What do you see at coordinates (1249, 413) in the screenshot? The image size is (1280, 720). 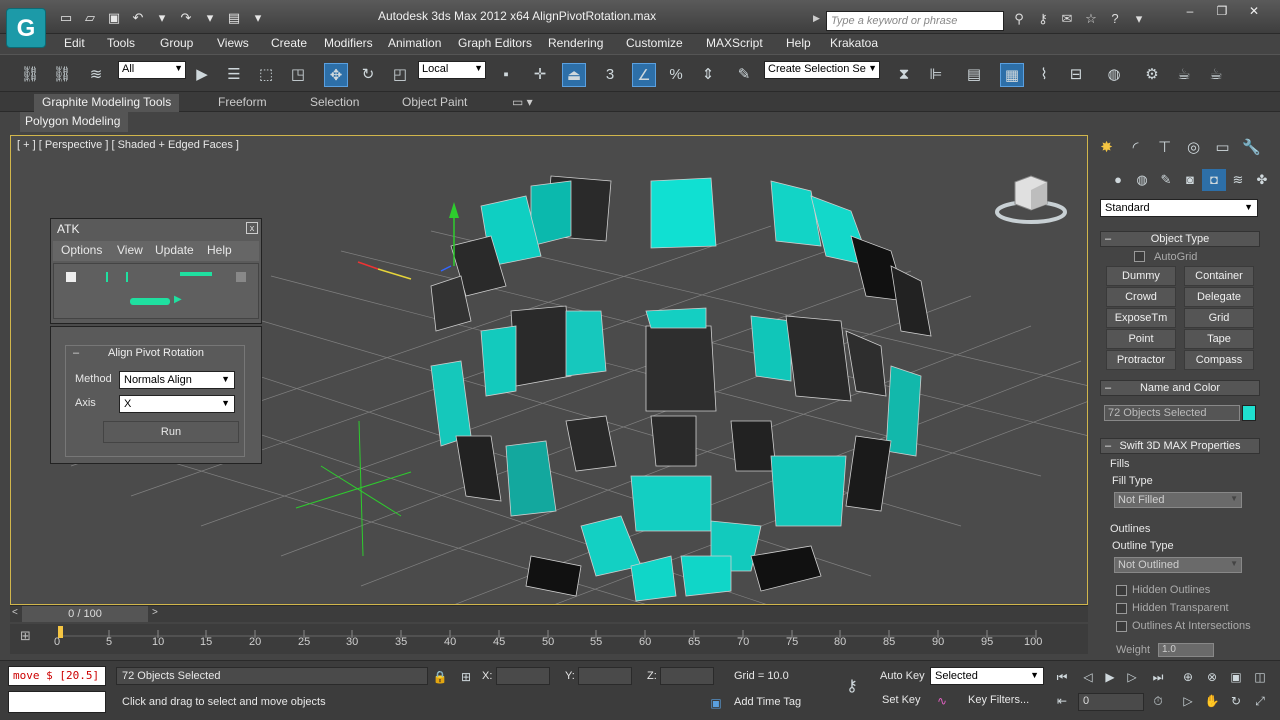 I see `object-color-swatch` at bounding box center [1249, 413].